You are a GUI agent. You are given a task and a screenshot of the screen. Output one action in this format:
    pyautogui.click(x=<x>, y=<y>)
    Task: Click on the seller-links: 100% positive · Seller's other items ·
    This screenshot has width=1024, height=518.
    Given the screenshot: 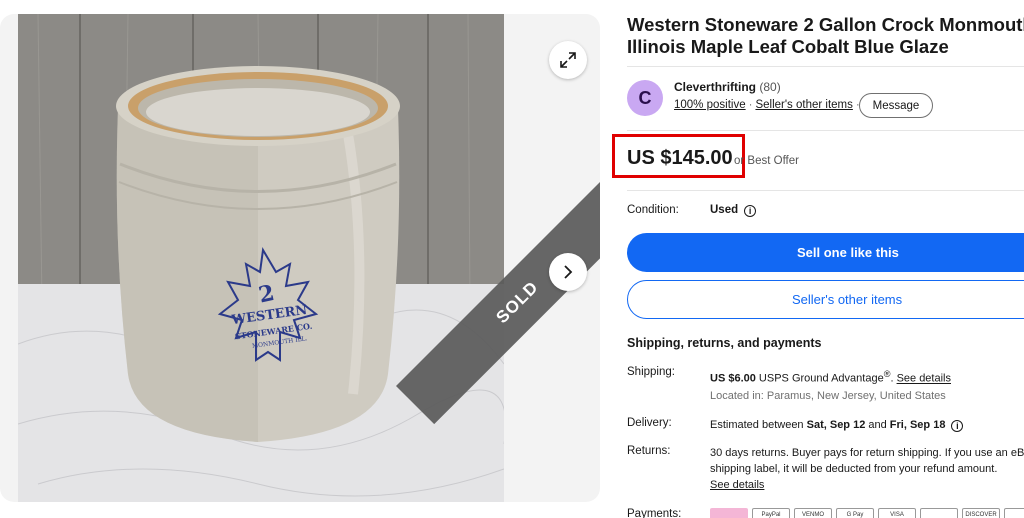 What is the action you would take?
    pyautogui.click(x=768, y=105)
    